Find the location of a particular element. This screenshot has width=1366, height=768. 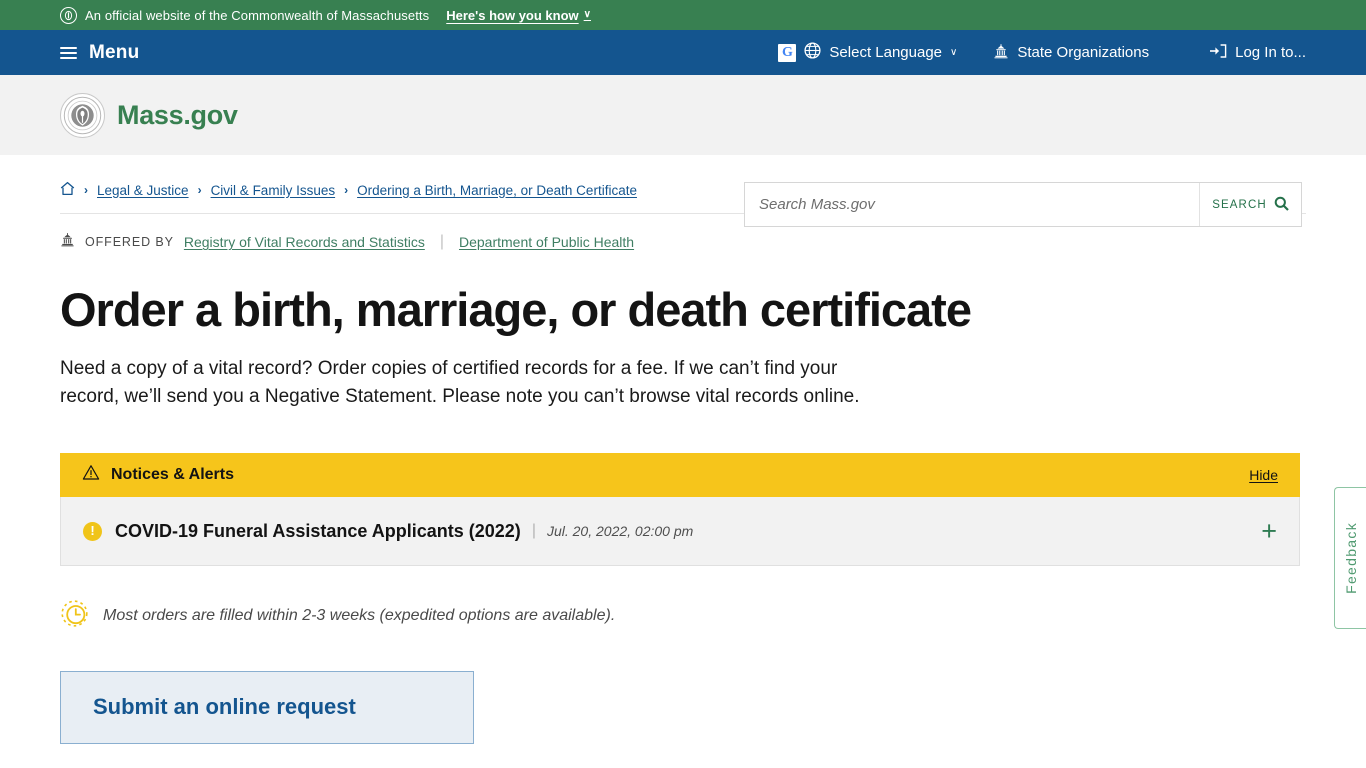

offered-by-org-registry: Registry of Vital Records and Statistics is located at coordinates (304, 242).